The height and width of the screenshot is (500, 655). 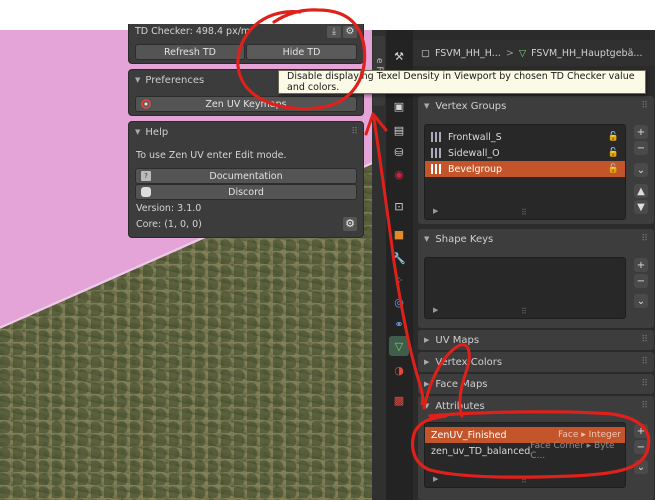 What do you see at coordinates (525, 153) in the screenshot?
I see `list-item: Sidewall_O 🔓` at bounding box center [525, 153].